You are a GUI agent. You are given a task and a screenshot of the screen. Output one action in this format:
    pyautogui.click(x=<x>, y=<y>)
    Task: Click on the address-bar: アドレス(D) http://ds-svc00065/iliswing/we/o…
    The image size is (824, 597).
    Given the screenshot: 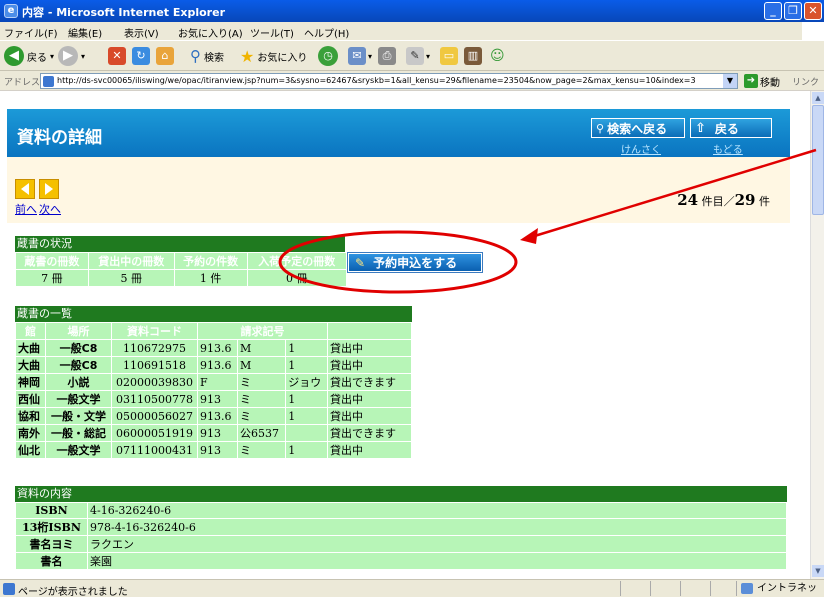 What is the action you would take?
    pyautogui.click(x=412, y=80)
    